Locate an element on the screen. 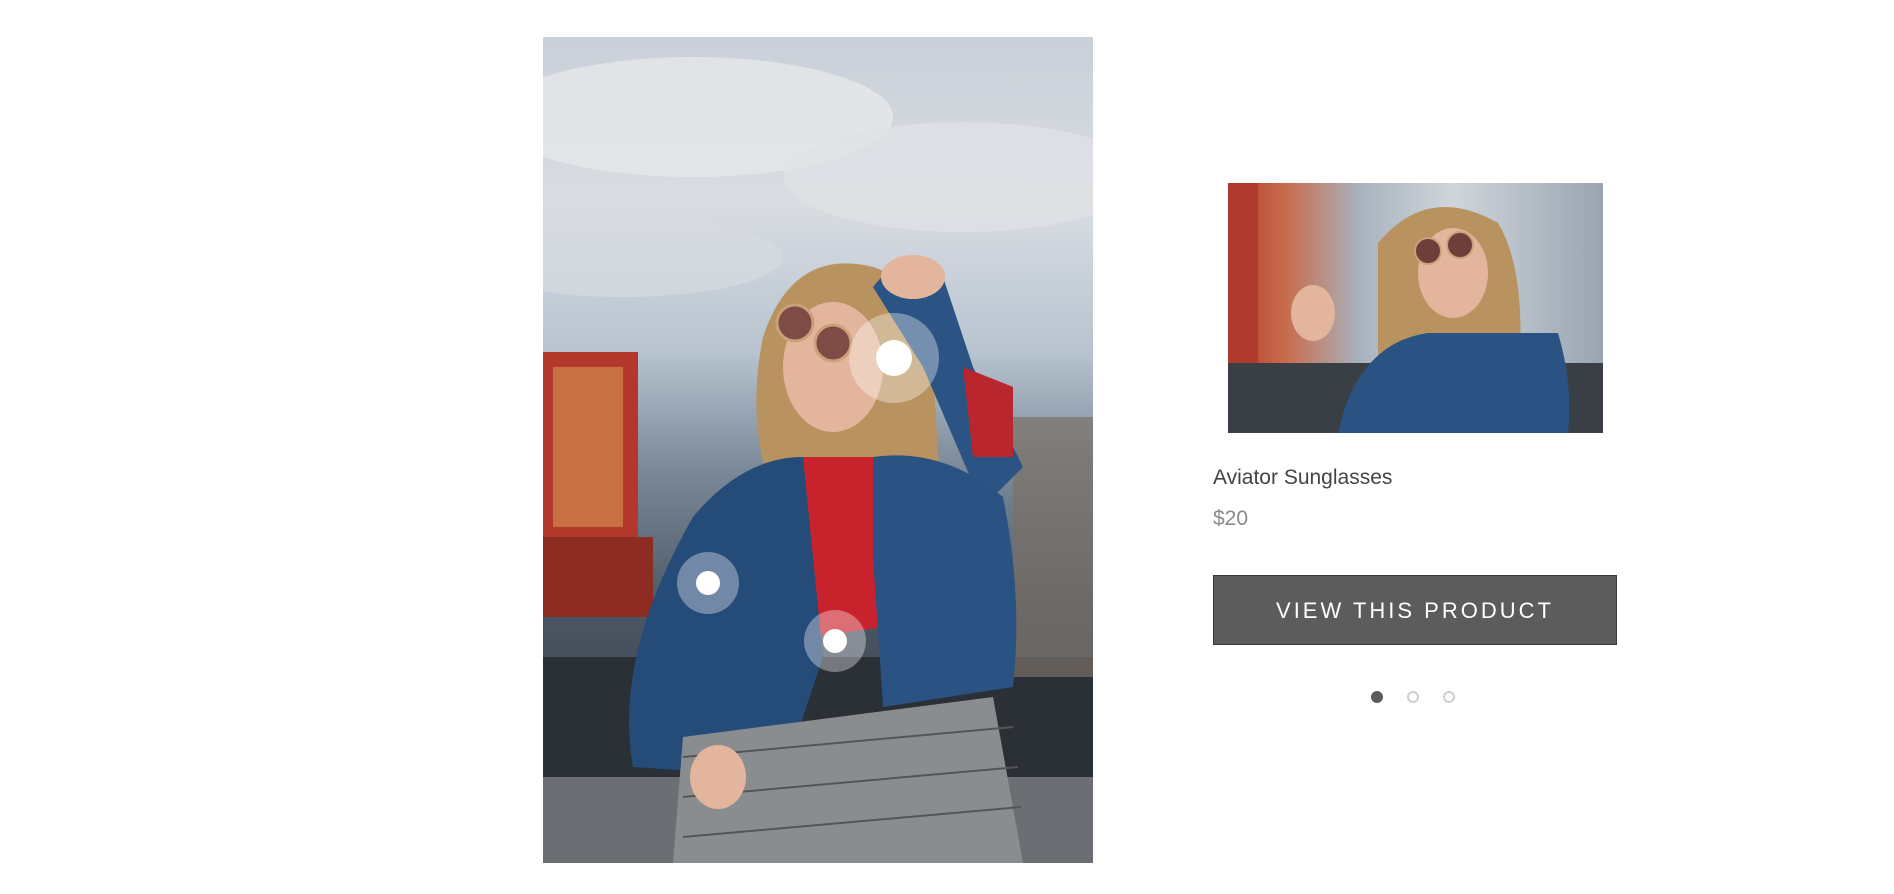  product-price: $20 is located at coordinates (1231, 518).